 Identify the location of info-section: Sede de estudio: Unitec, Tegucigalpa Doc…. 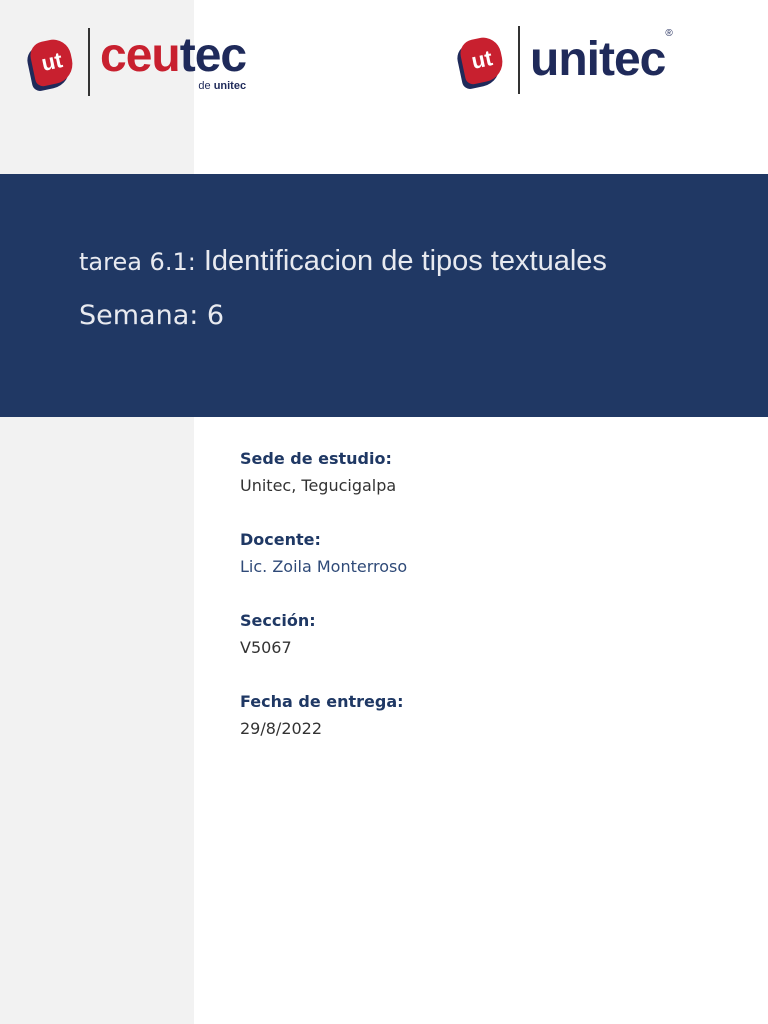
(323, 610).